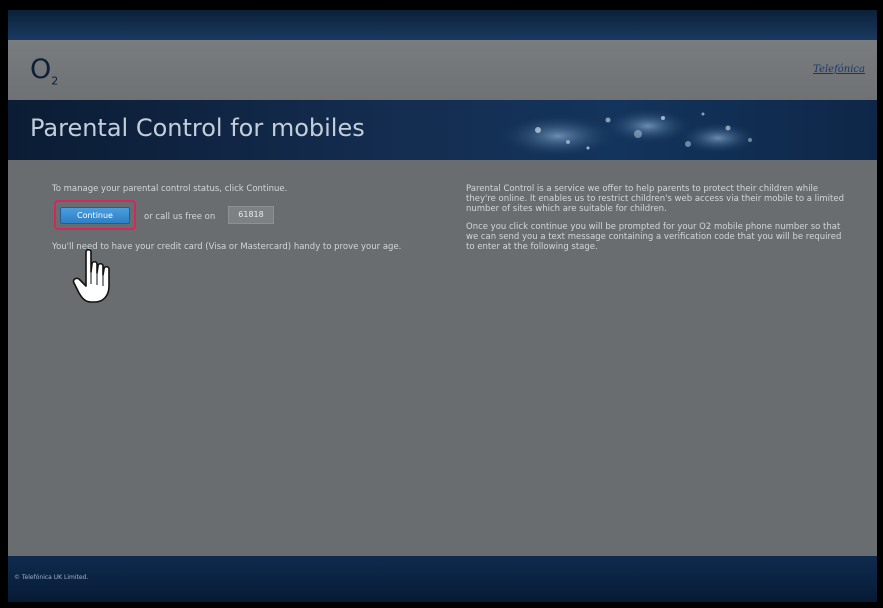 This screenshot has width=883, height=608. I want to click on continue-button: Continue, so click(95, 215).